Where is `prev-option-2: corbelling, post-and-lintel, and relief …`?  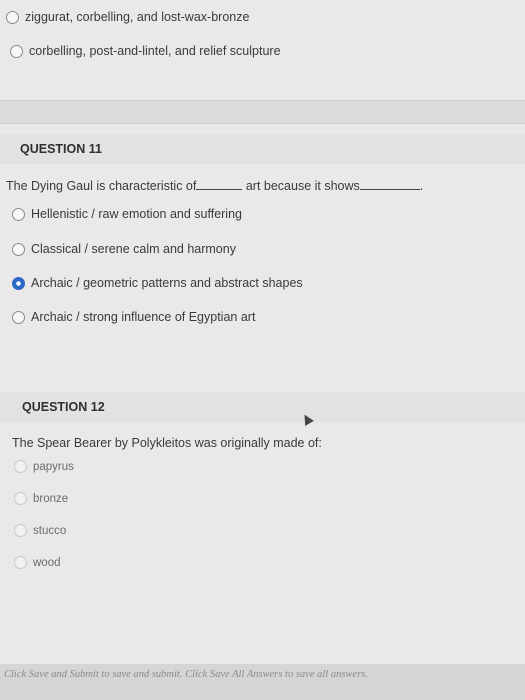
prev-option-2: corbelling, post-and-lintel, and relief … is located at coordinates (145, 51).